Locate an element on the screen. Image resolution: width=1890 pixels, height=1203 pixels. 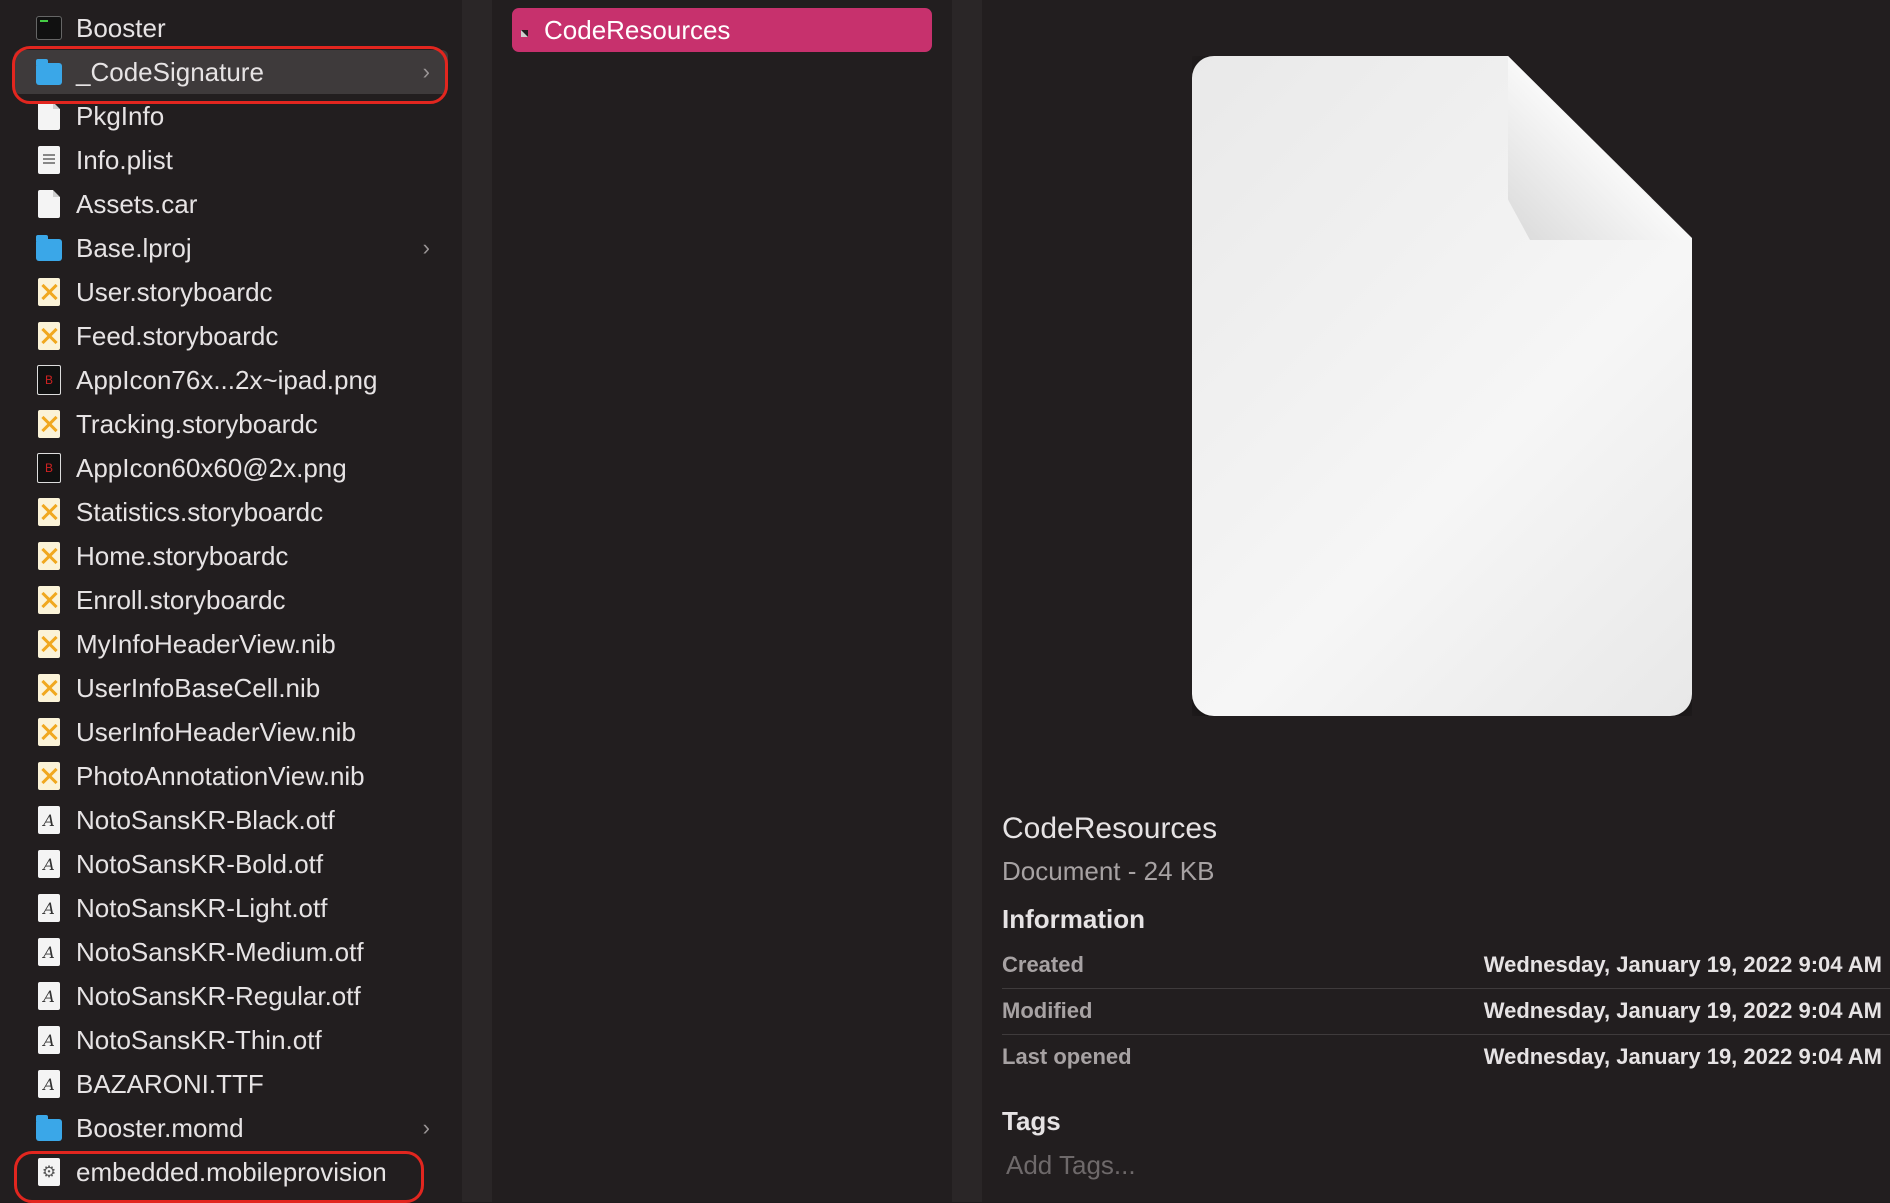
list-item-booster: Booster is located at coordinates (231, 28).